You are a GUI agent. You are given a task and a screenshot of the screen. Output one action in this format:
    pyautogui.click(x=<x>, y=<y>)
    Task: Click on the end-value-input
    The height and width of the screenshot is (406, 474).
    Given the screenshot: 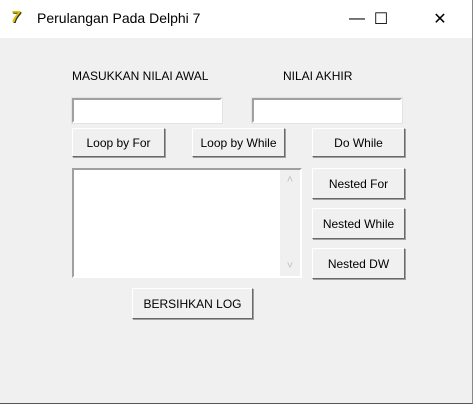 What is the action you would take?
    pyautogui.click(x=327, y=110)
    